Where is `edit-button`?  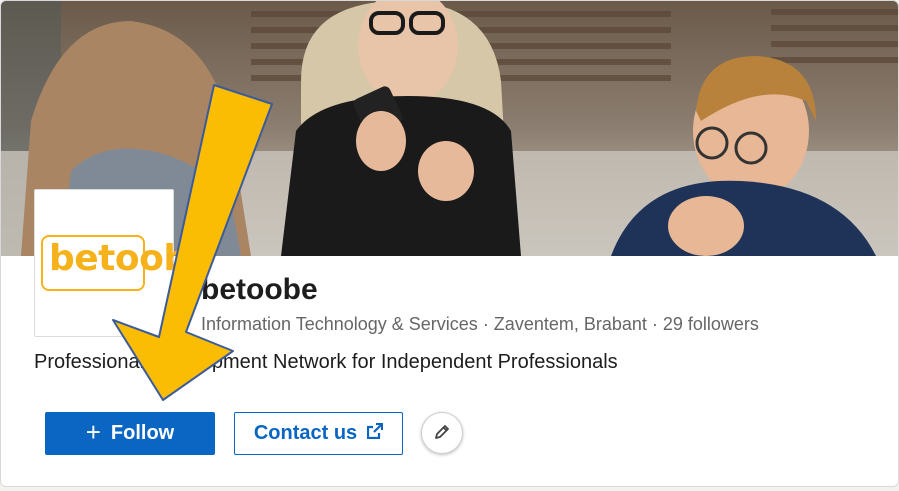 edit-button is located at coordinates (442, 433).